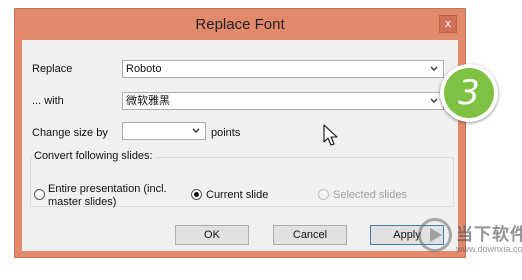 The width and height of the screenshot is (522, 280). Describe the element at coordinates (283, 69) in the screenshot. I see `replace-font-select: Roboto` at that location.